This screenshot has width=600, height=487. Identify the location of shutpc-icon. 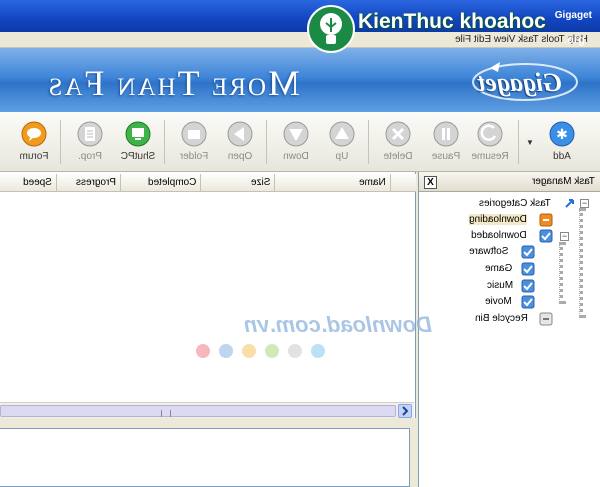
(138, 134).